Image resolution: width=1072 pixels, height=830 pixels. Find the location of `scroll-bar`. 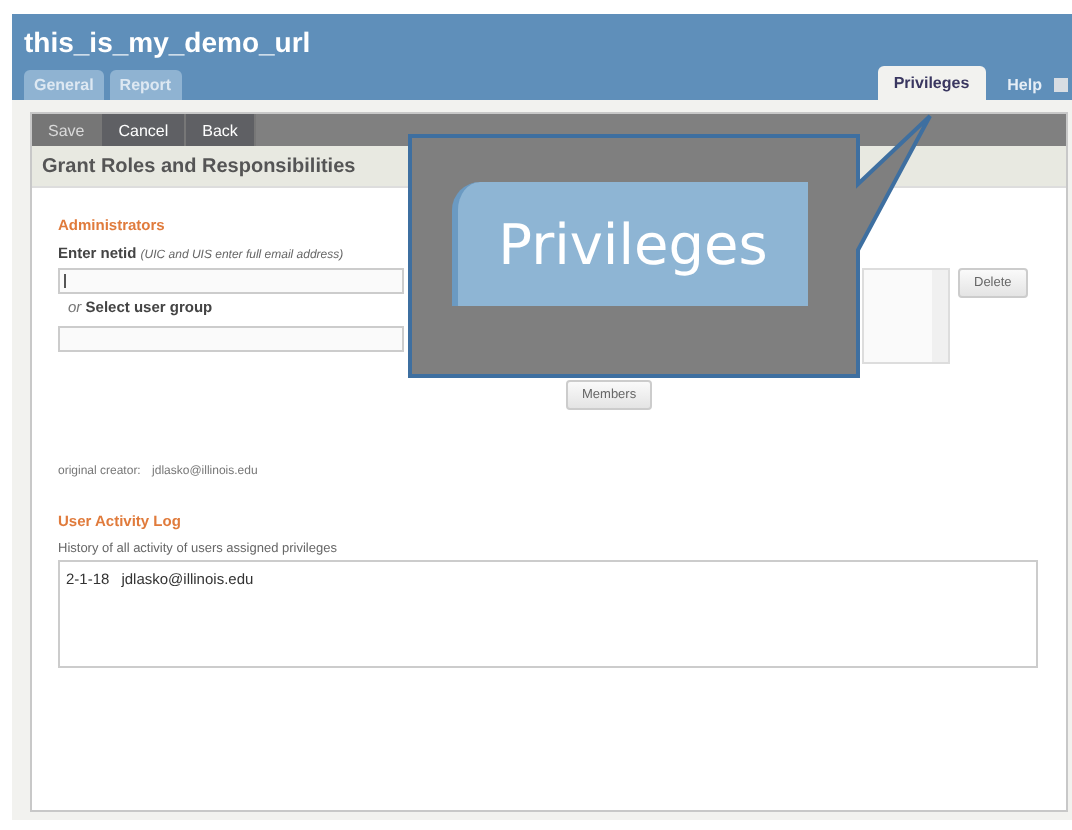

scroll-bar is located at coordinates (940, 316).